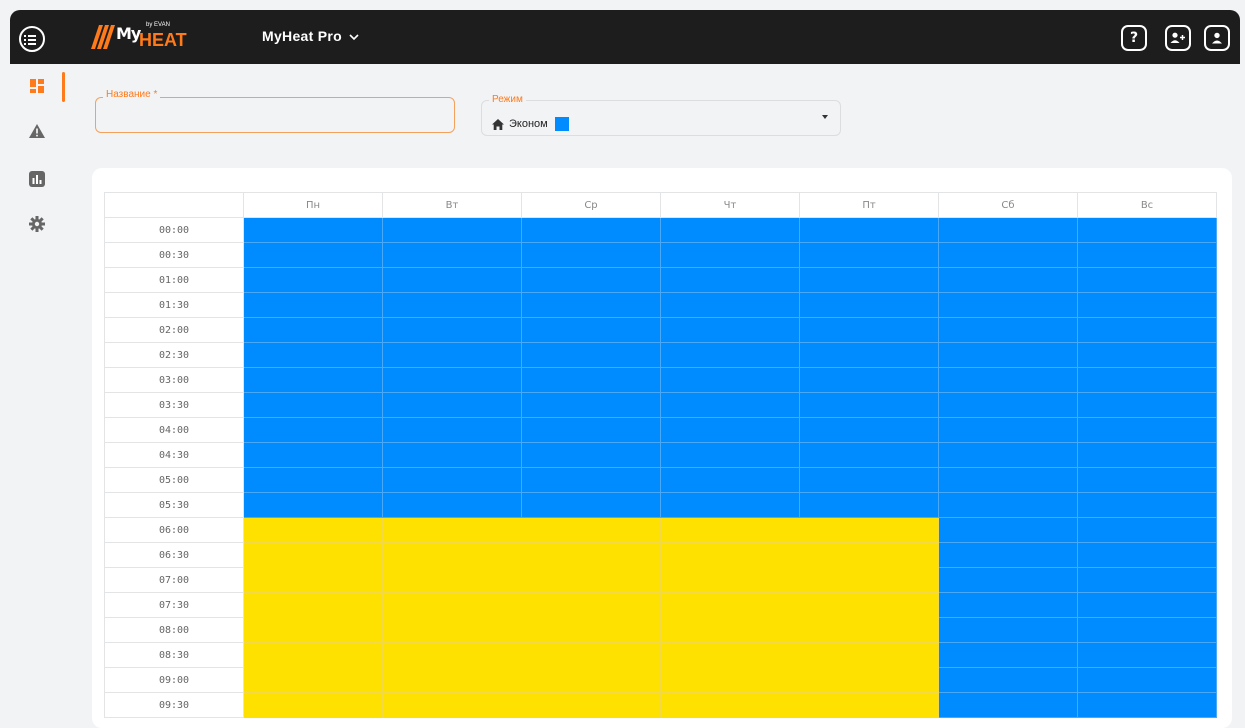  Describe the element at coordinates (310, 36) in the screenshot. I see `product-selector: MyHeat Pro` at that location.